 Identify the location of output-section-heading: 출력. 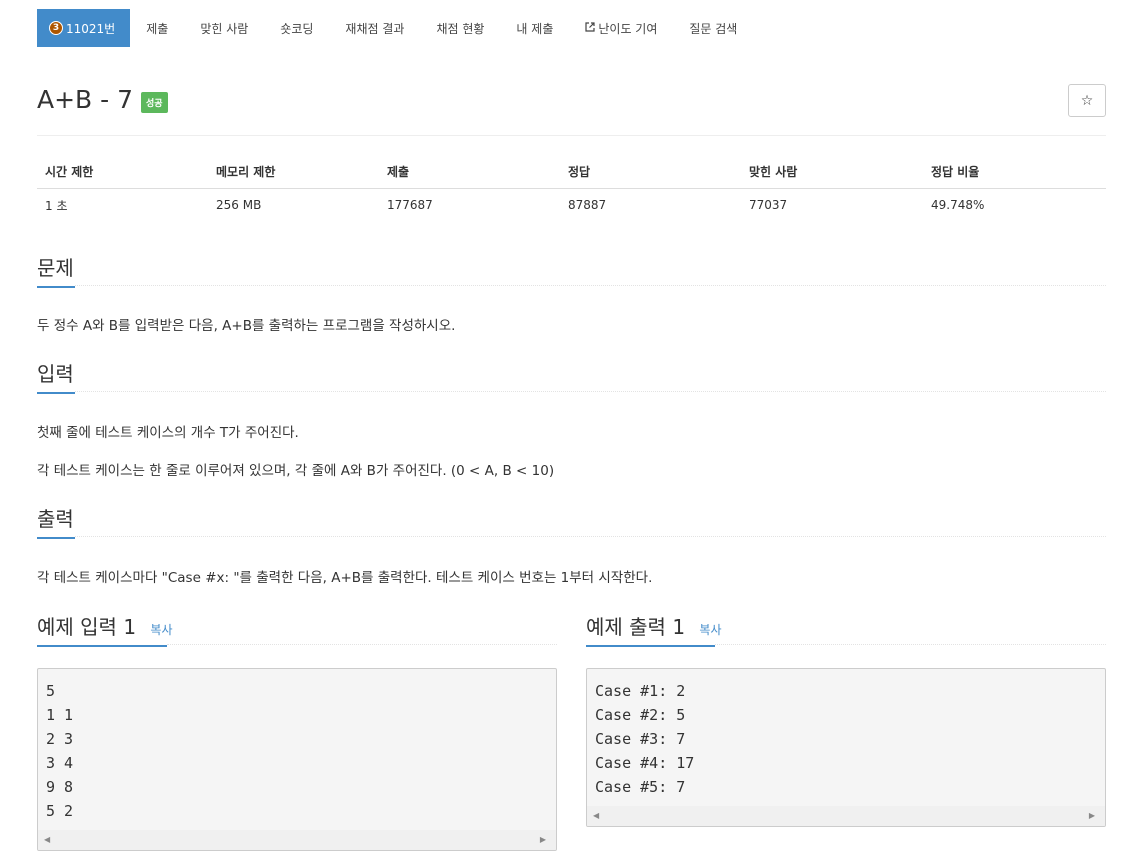
(56, 521).